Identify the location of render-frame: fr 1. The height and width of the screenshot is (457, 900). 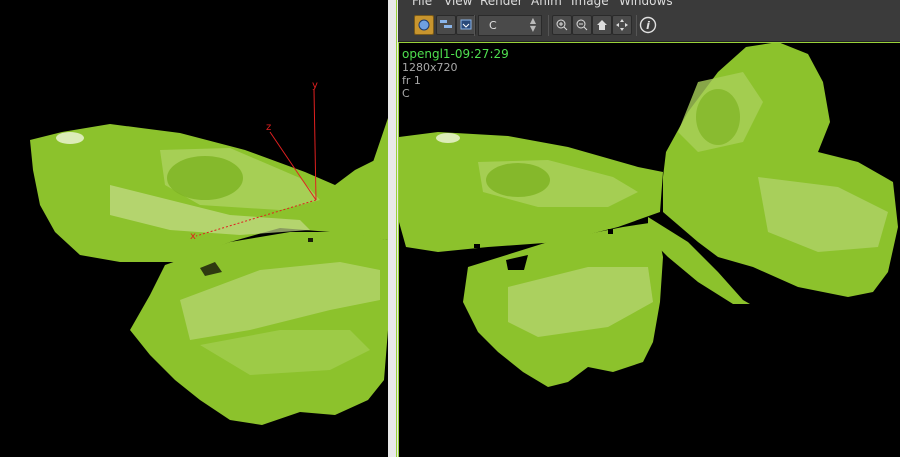
(411, 80).